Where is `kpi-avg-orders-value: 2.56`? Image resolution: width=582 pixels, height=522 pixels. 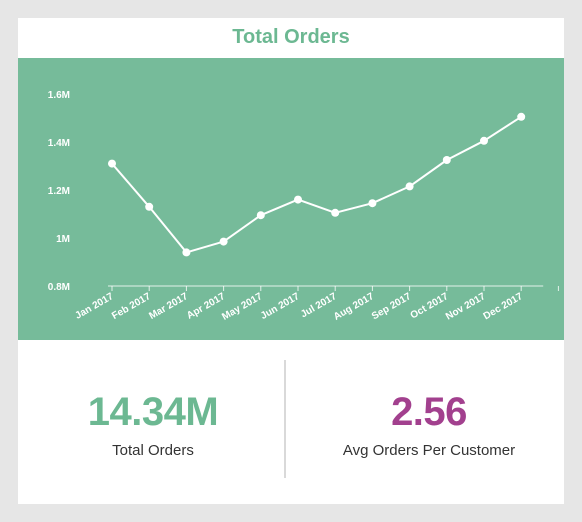 kpi-avg-orders-value: 2.56 is located at coordinates (429, 412).